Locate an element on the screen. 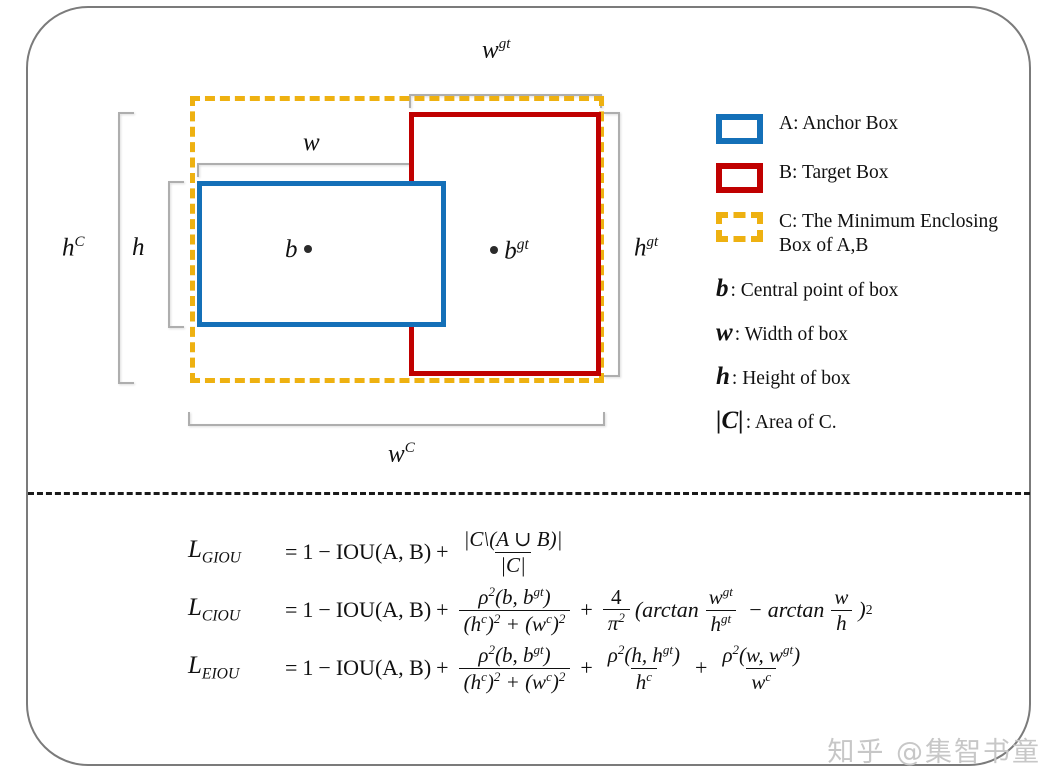 The width and height of the screenshot is (1057, 783). formula-eiou-width-denominator: wc is located at coordinates (761, 680).